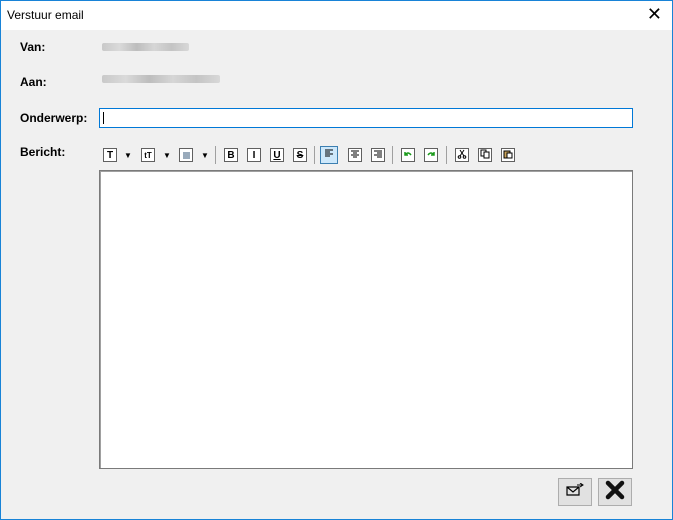  Describe the element at coordinates (33, 82) in the screenshot. I see `to-label: Aan:` at that location.